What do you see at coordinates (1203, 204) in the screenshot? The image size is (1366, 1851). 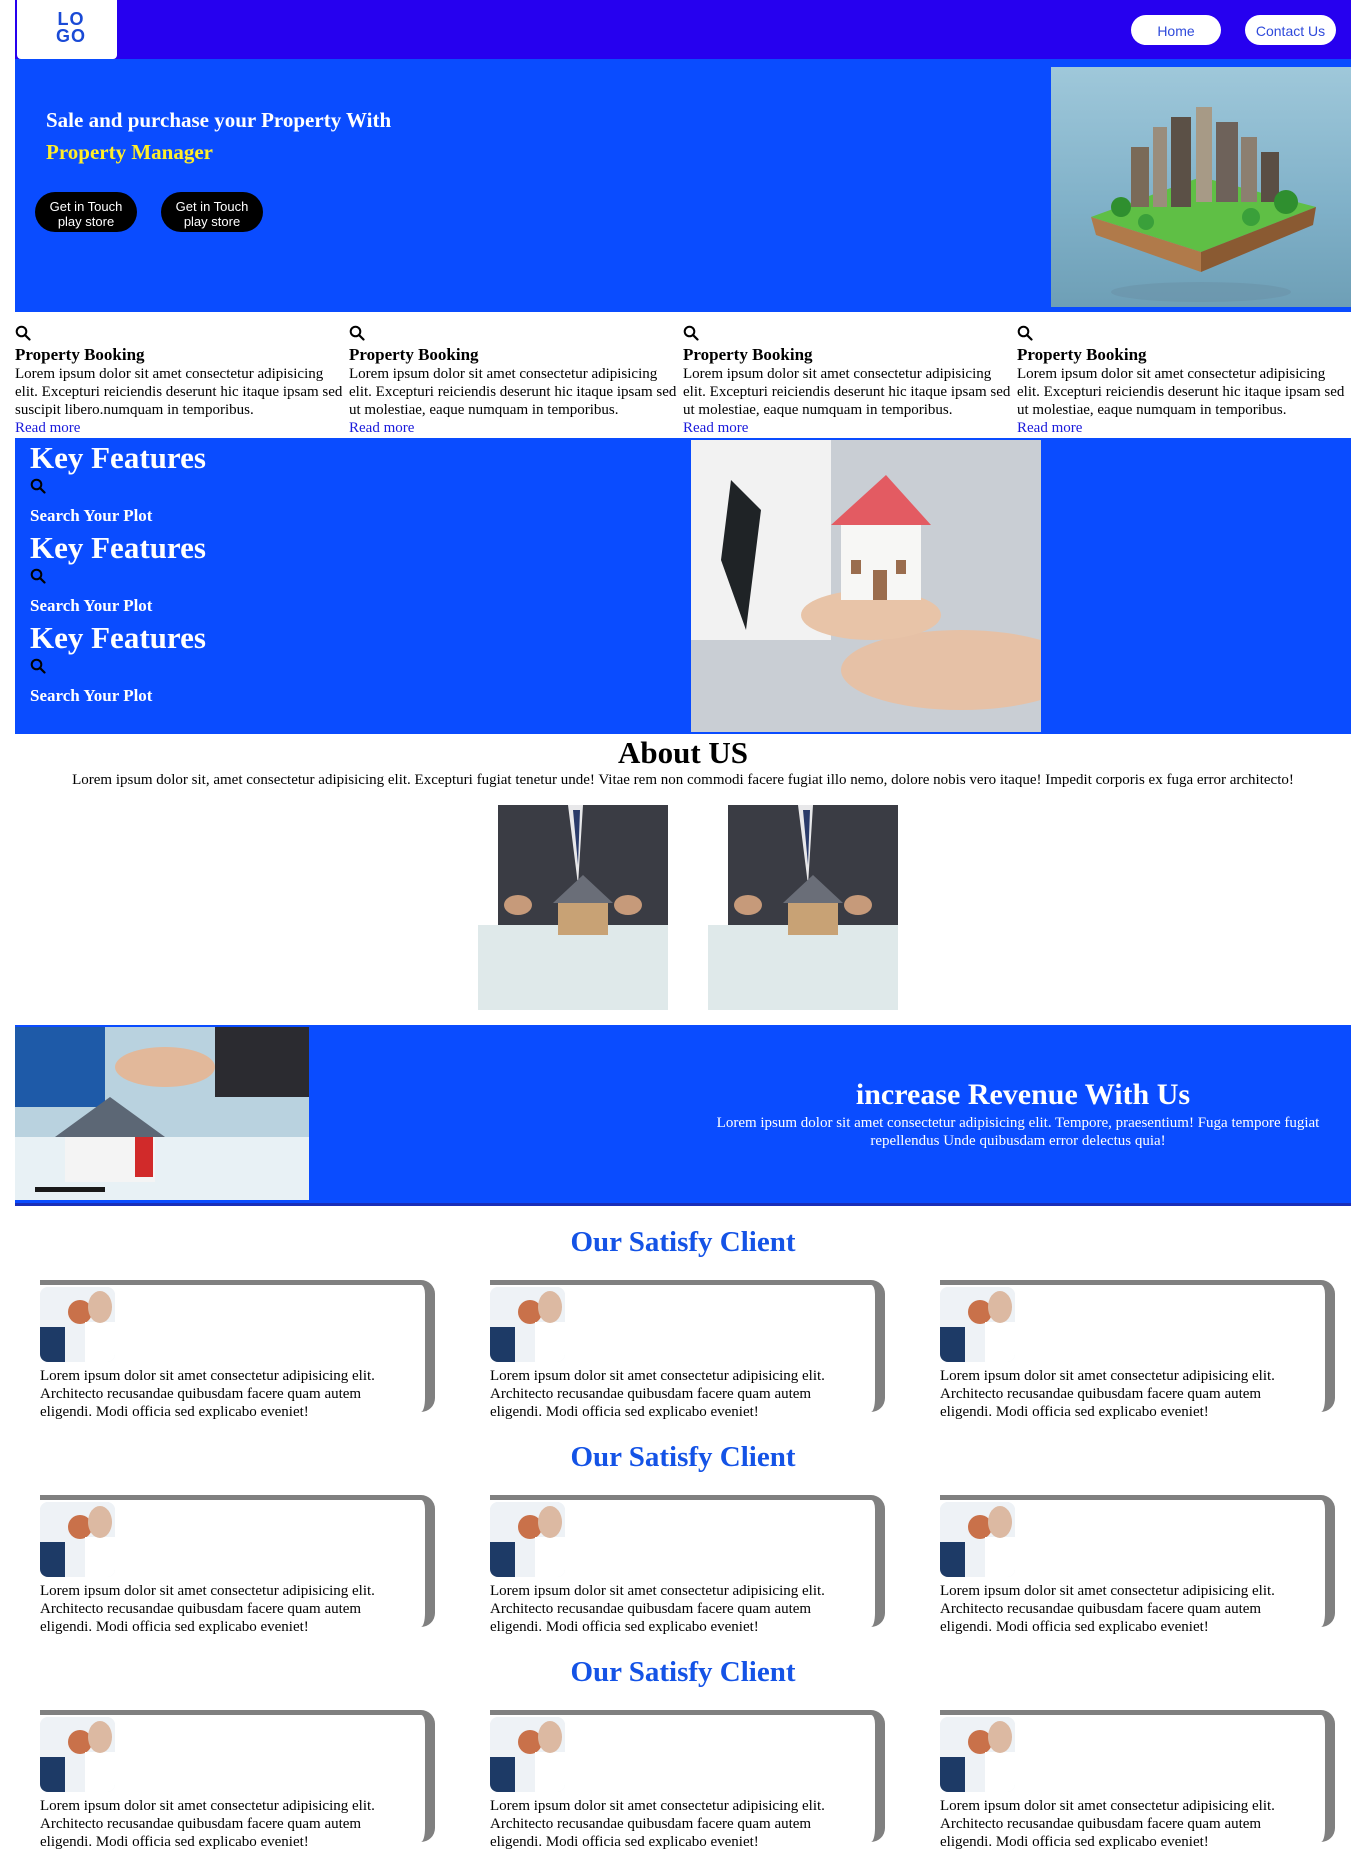 I see `city-island-illustration` at bounding box center [1203, 204].